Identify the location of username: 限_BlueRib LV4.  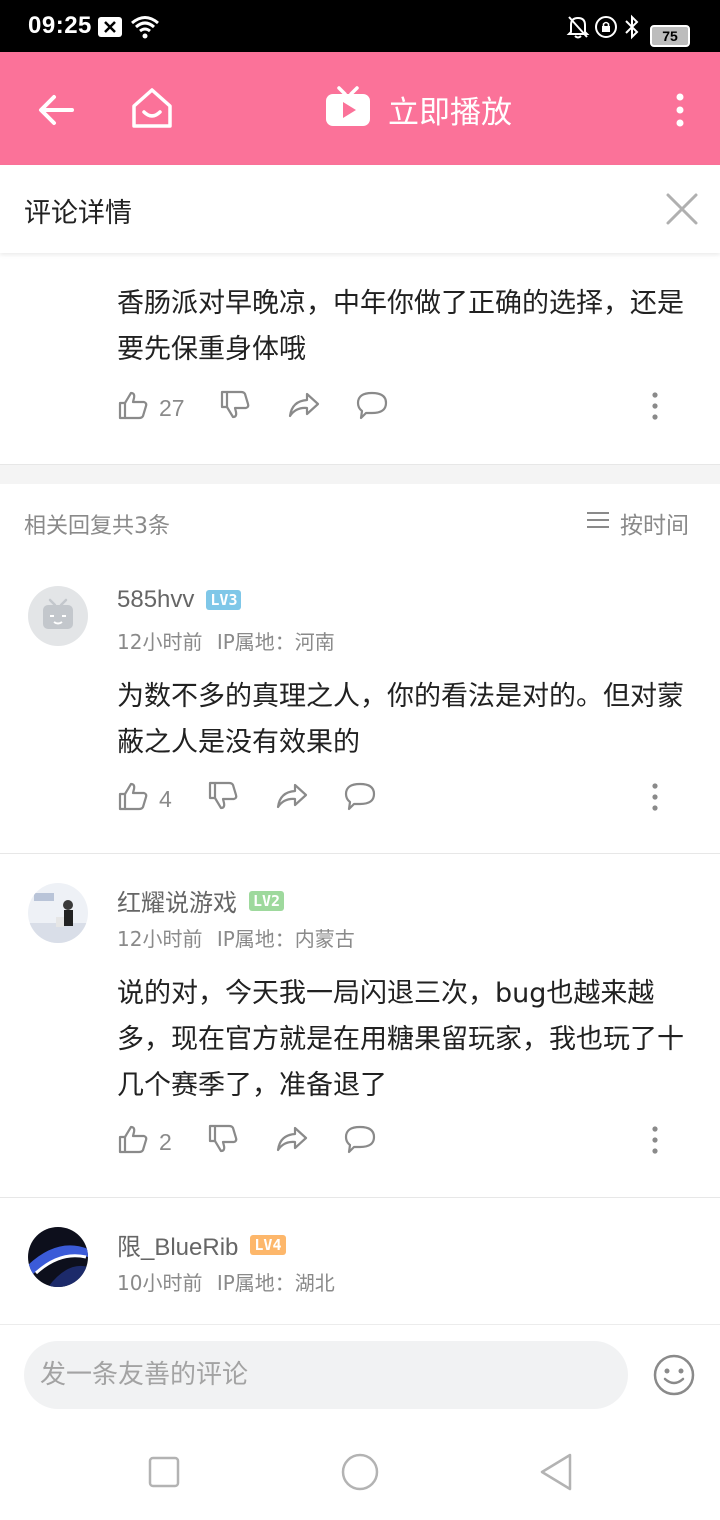
(201, 1244).